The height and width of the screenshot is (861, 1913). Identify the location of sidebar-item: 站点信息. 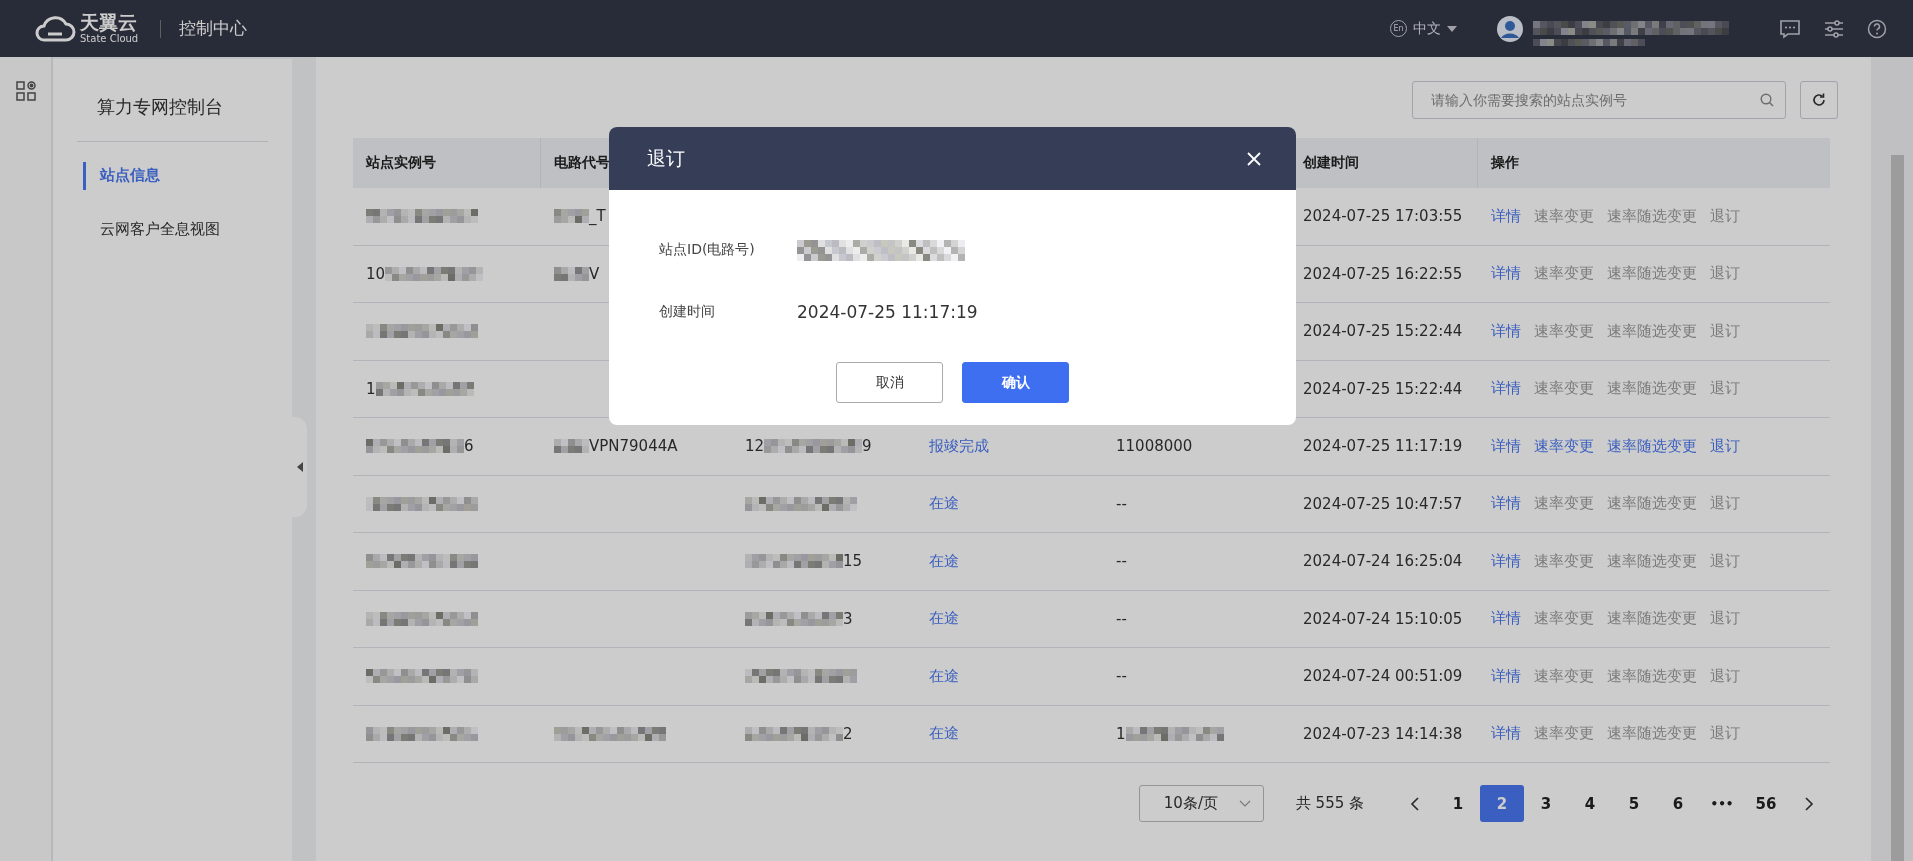
(175, 176).